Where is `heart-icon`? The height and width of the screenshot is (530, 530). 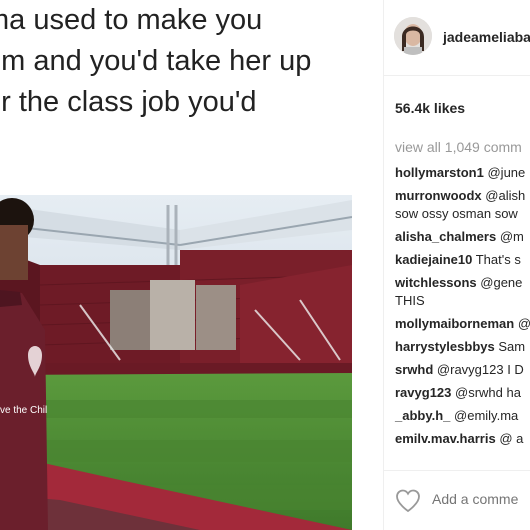 heart-icon is located at coordinates (408, 501).